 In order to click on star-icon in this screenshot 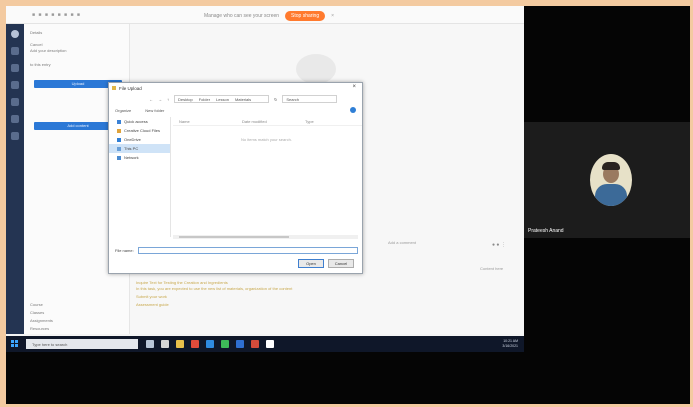, I will do `click(119, 121)`.